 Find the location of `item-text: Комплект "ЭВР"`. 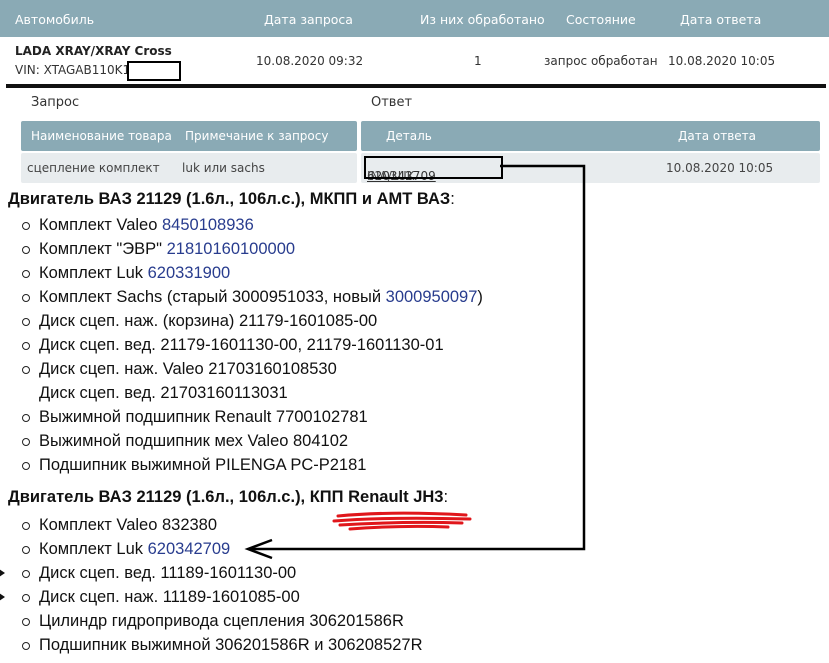

item-text: Комплект "ЭВР" is located at coordinates (103, 249).